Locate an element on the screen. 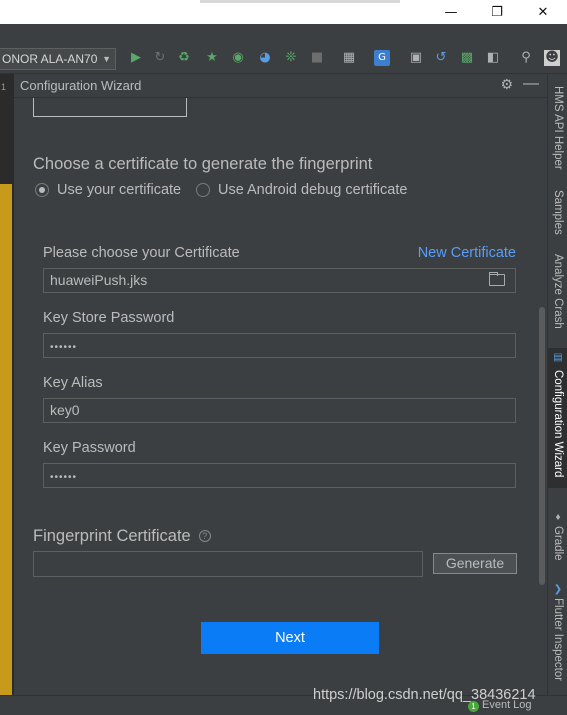 The image size is (567, 715). sync-icon: ↺ is located at coordinates (441, 58).